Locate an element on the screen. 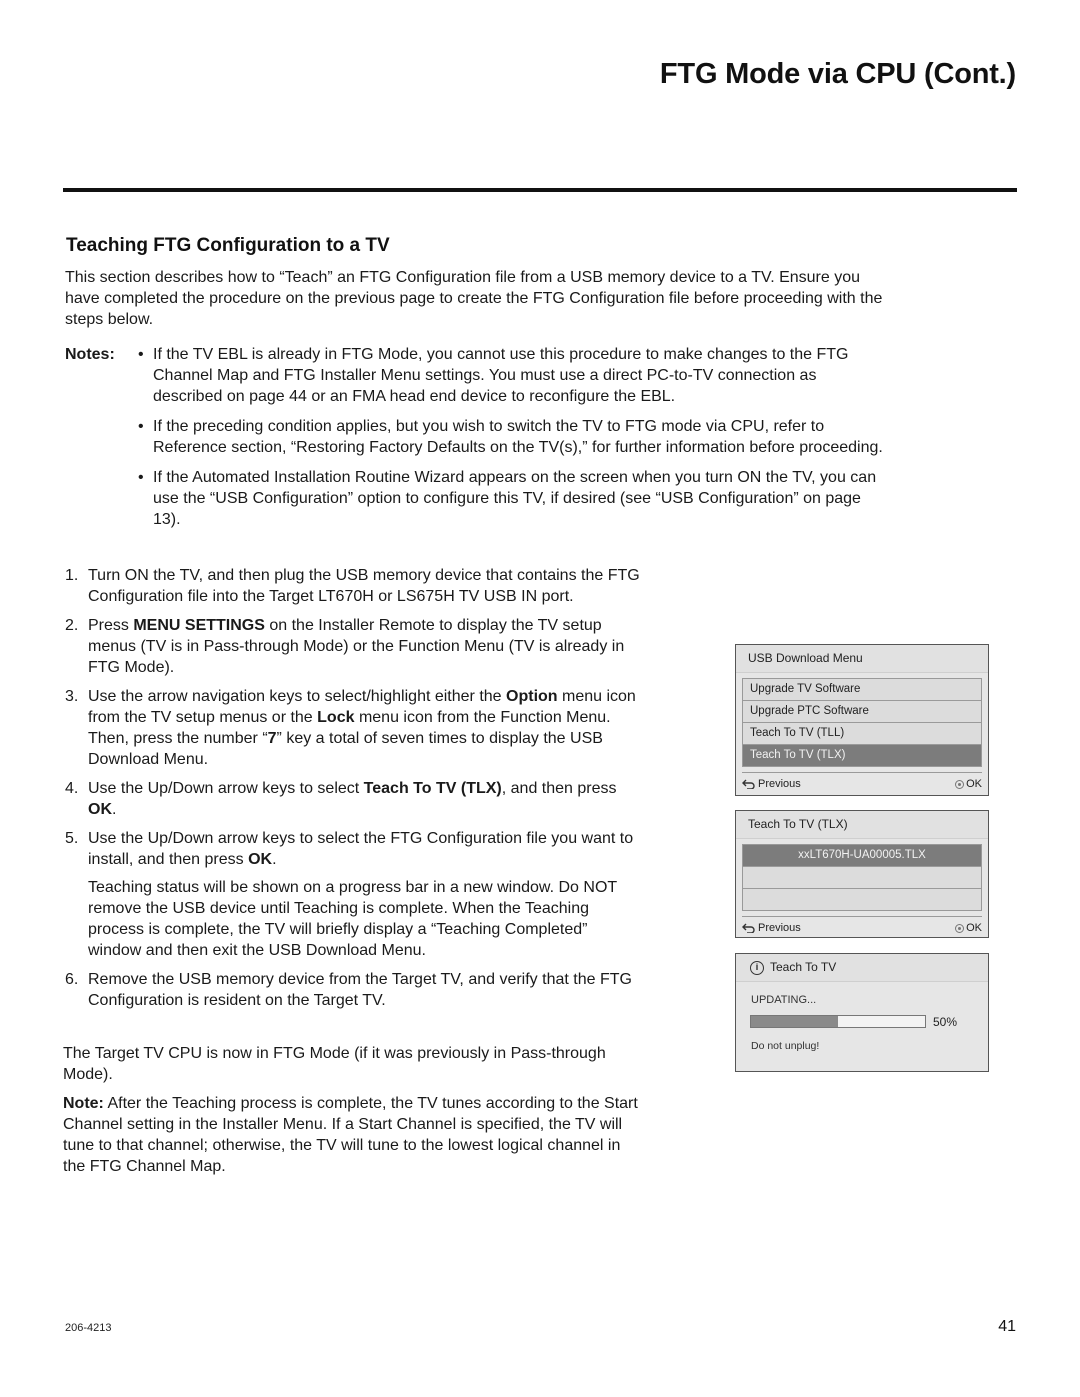 The width and height of the screenshot is (1080, 1397). step-key-term: 7 is located at coordinates (272, 738).